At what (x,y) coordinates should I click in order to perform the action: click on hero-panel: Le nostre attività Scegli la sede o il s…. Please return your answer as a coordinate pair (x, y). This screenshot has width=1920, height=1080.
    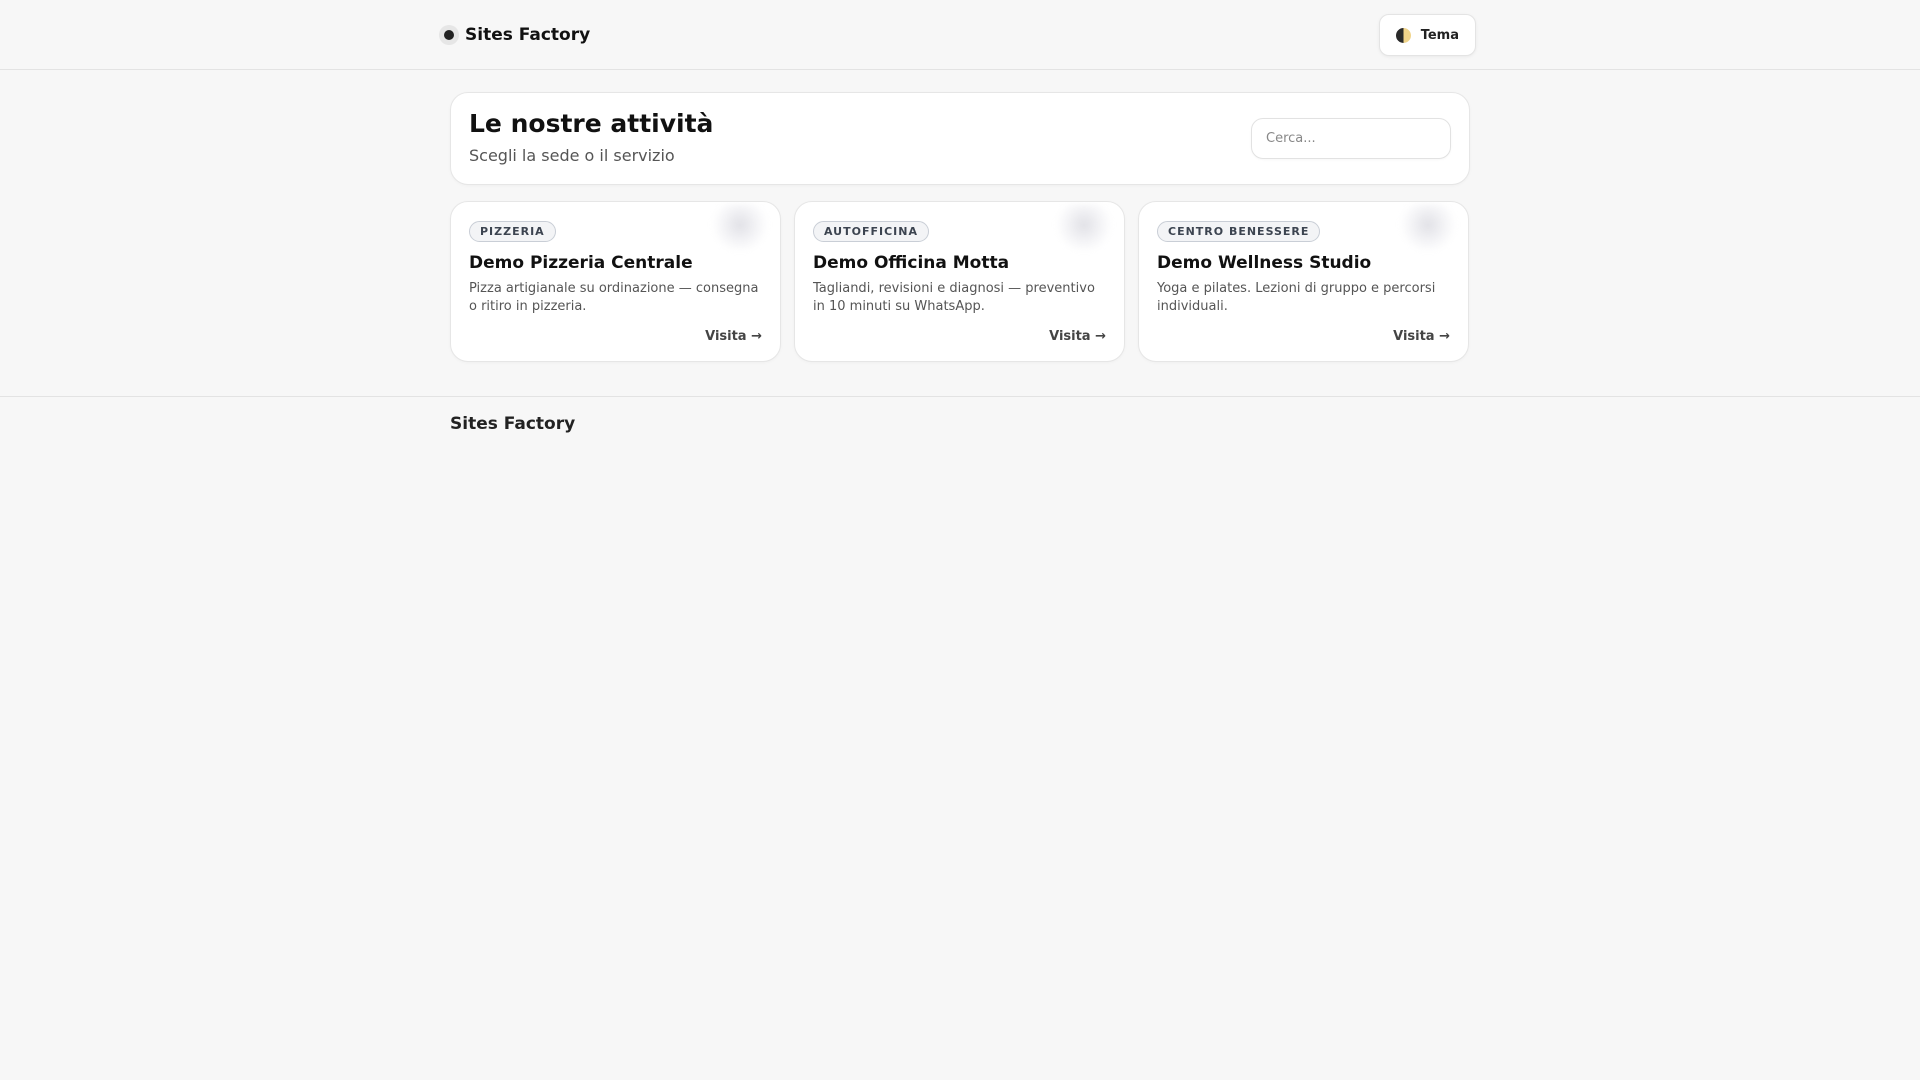
    Looking at the image, I should click on (960, 138).